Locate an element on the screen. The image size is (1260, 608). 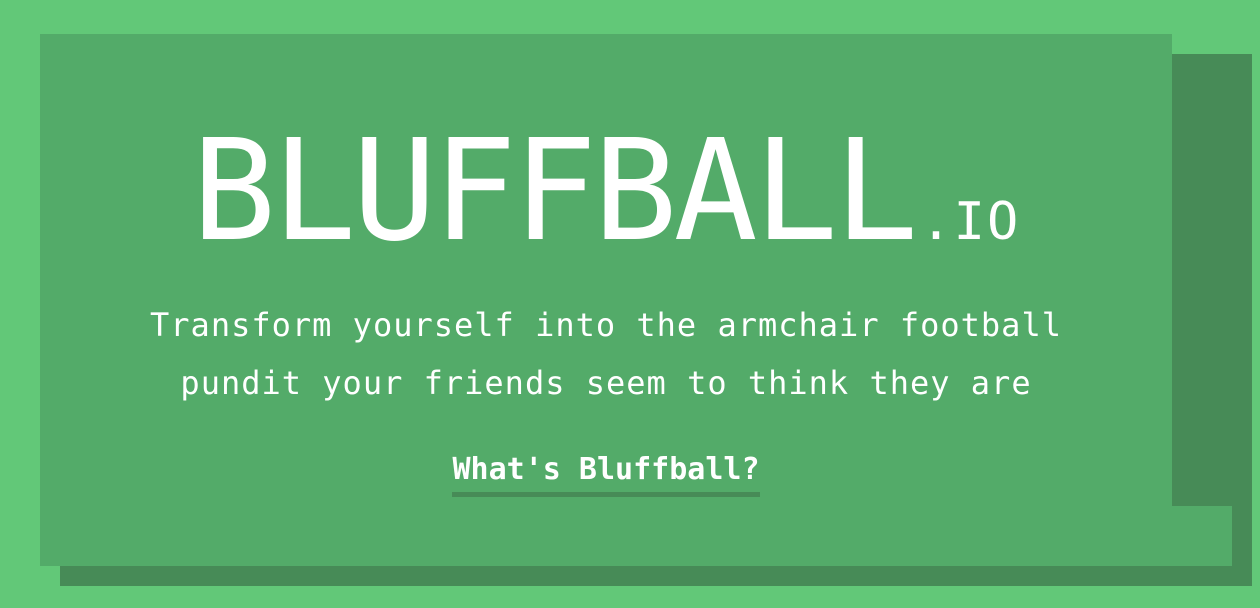
whats-bluffball-link: What's Bluffball? is located at coordinates (606, 473).